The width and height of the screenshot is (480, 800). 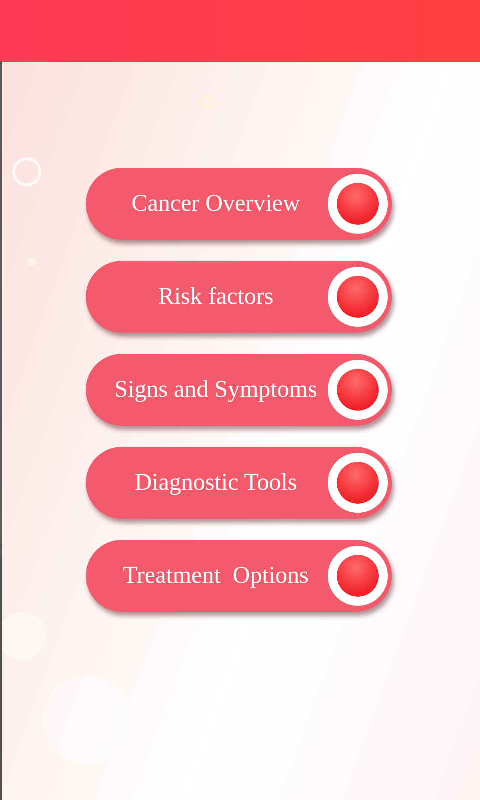 What do you see at coordinates (239, 297) in the screenshot?
I see `menu-button: Risk factors` at bounding box center [239, 297].